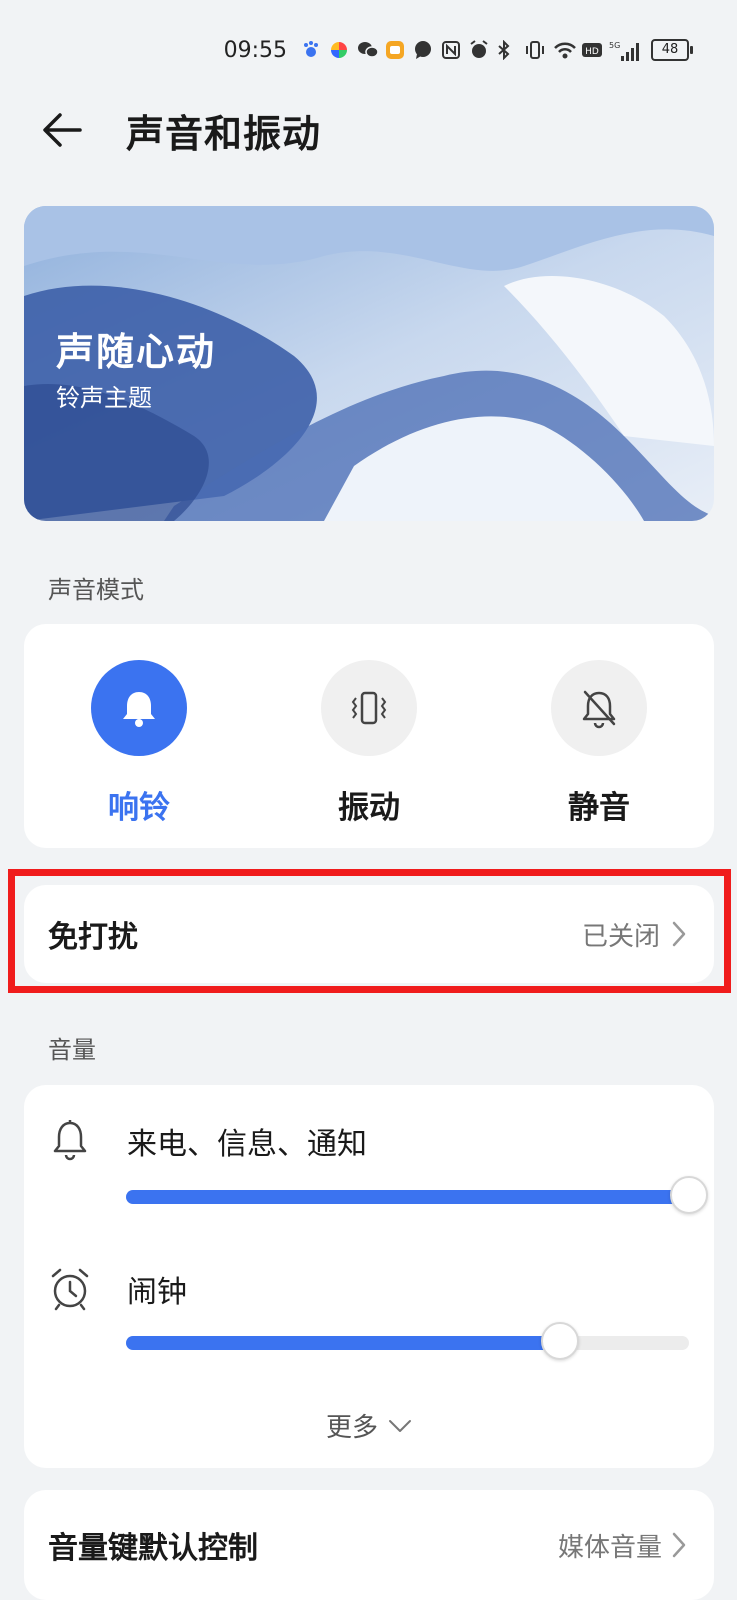  What do you see at coordinates (614, 45) in the screenshot?
I see `svg-text: 5G` at bounding box center [614, 45].